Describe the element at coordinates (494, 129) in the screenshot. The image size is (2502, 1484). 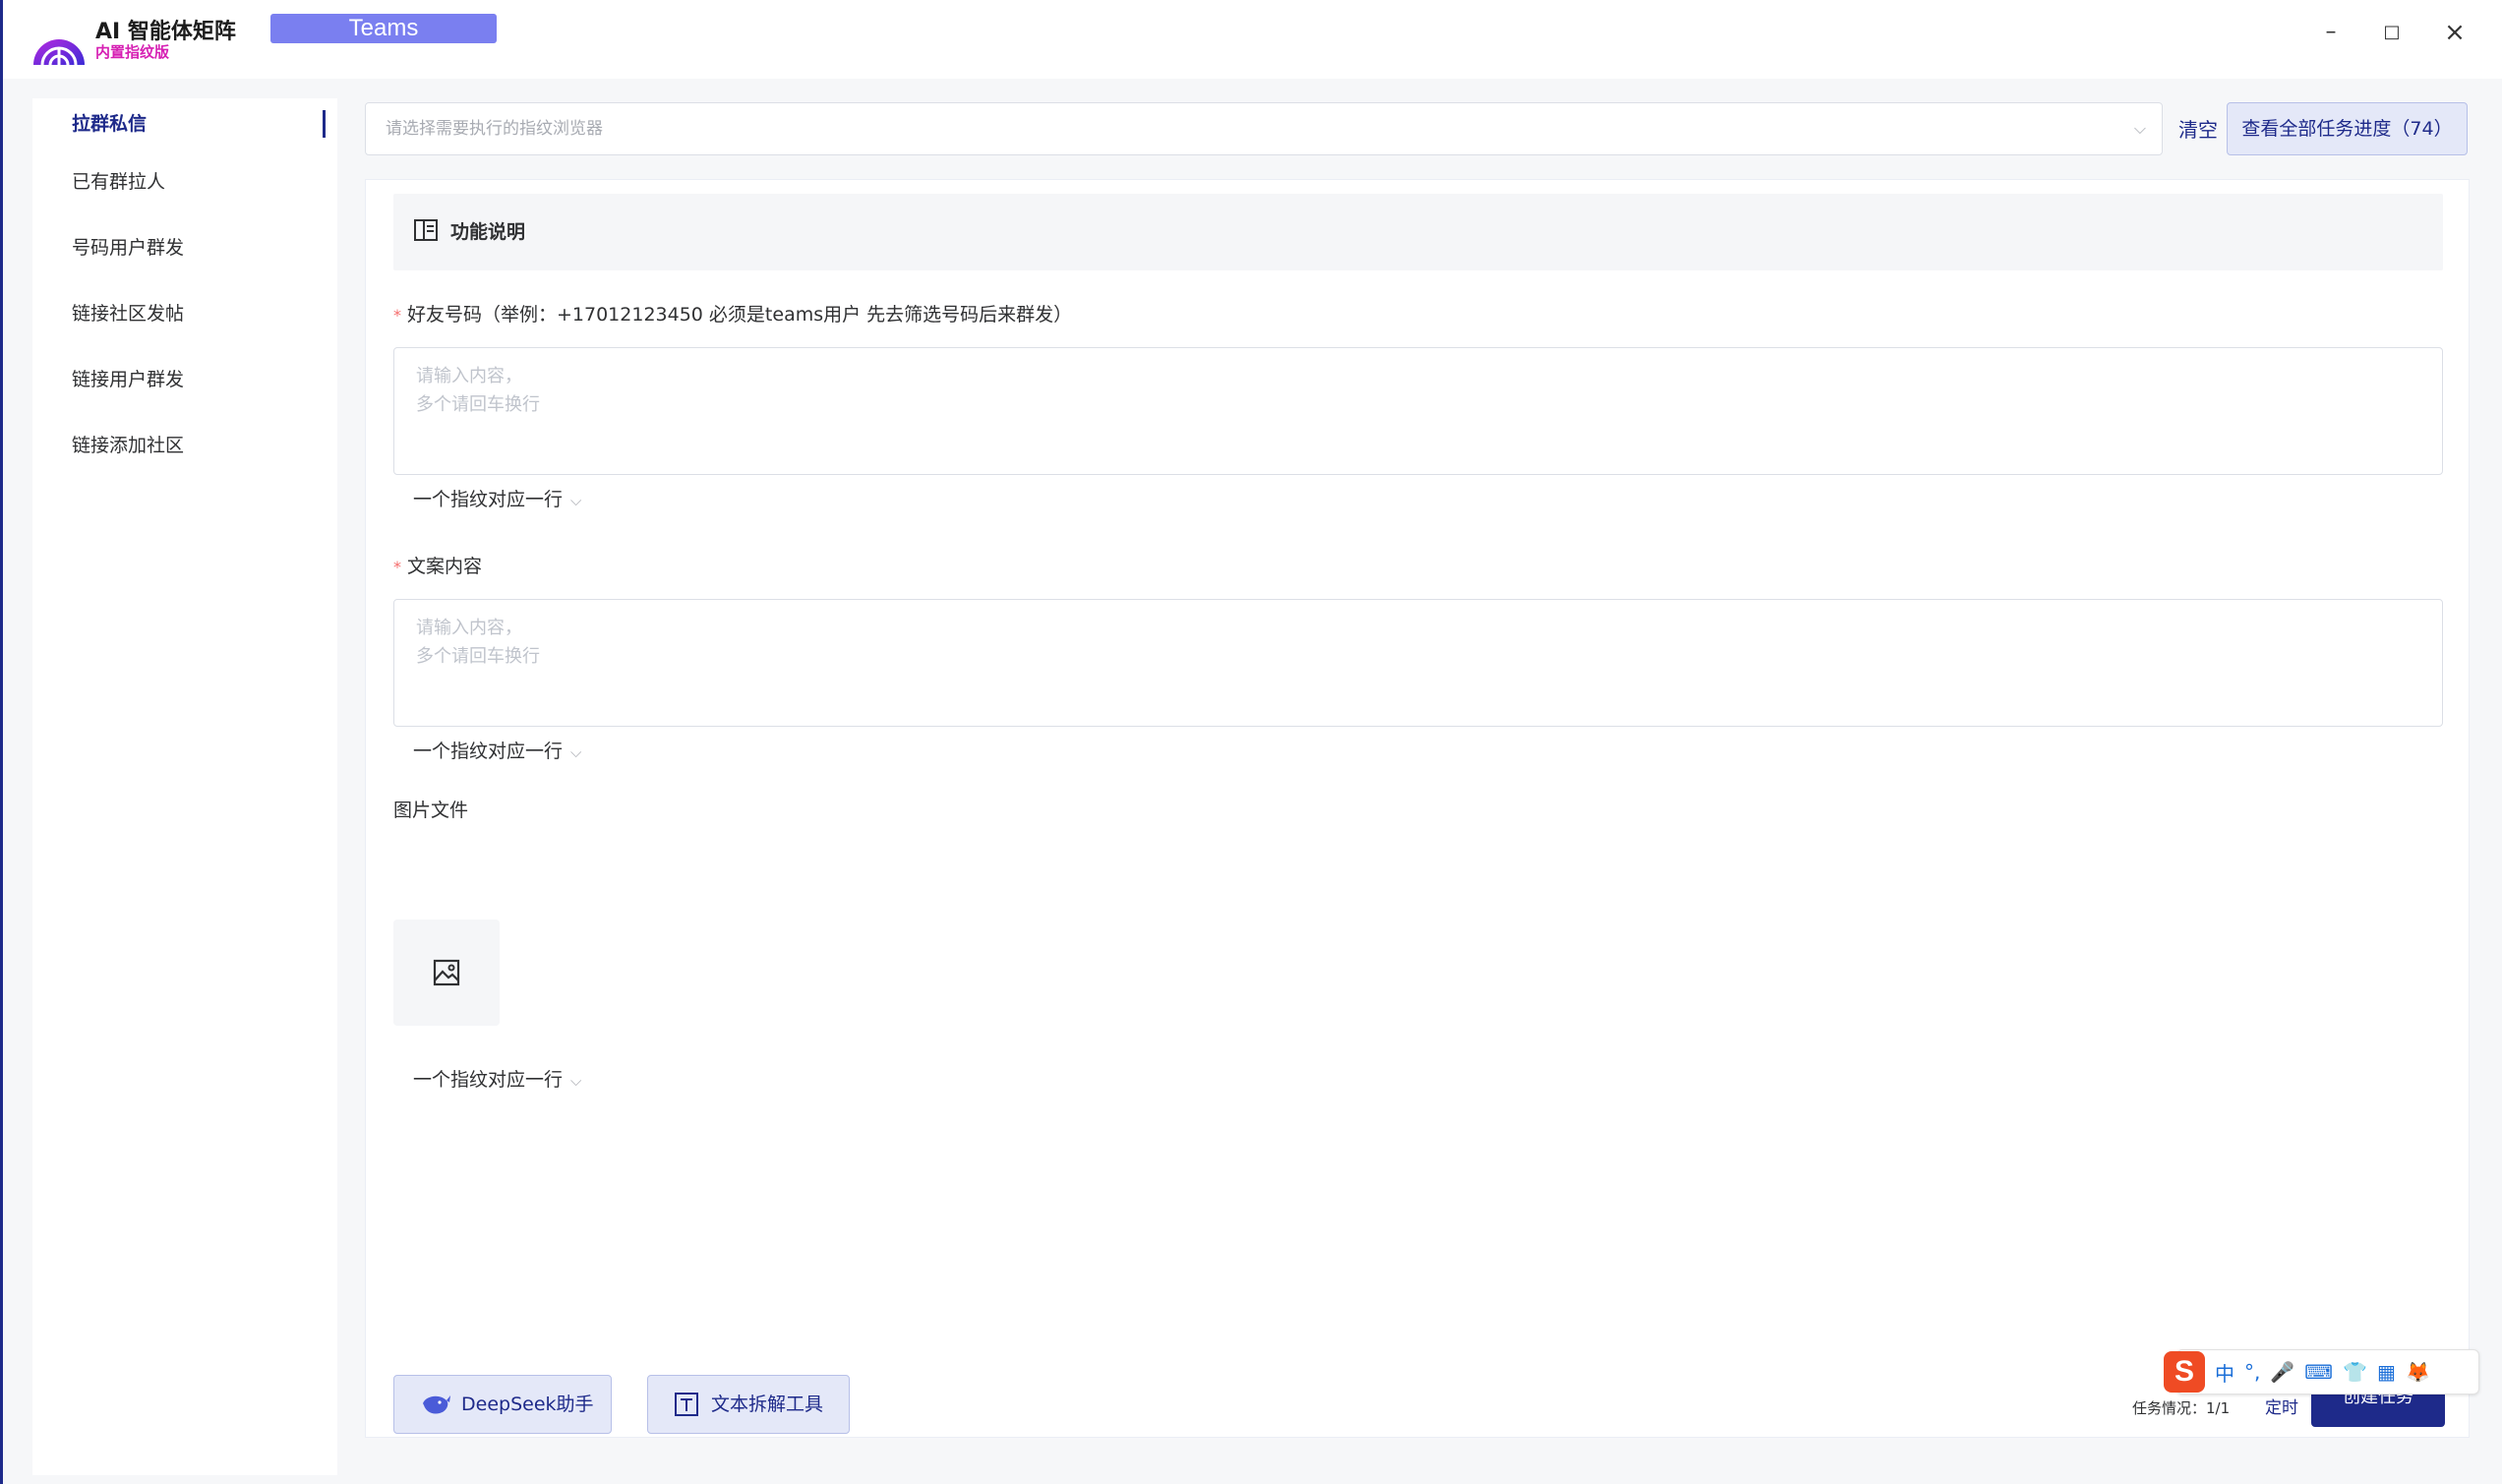
I see `browser-select-placeholder: 请选择需要执行的指纹浏览器` at that location.